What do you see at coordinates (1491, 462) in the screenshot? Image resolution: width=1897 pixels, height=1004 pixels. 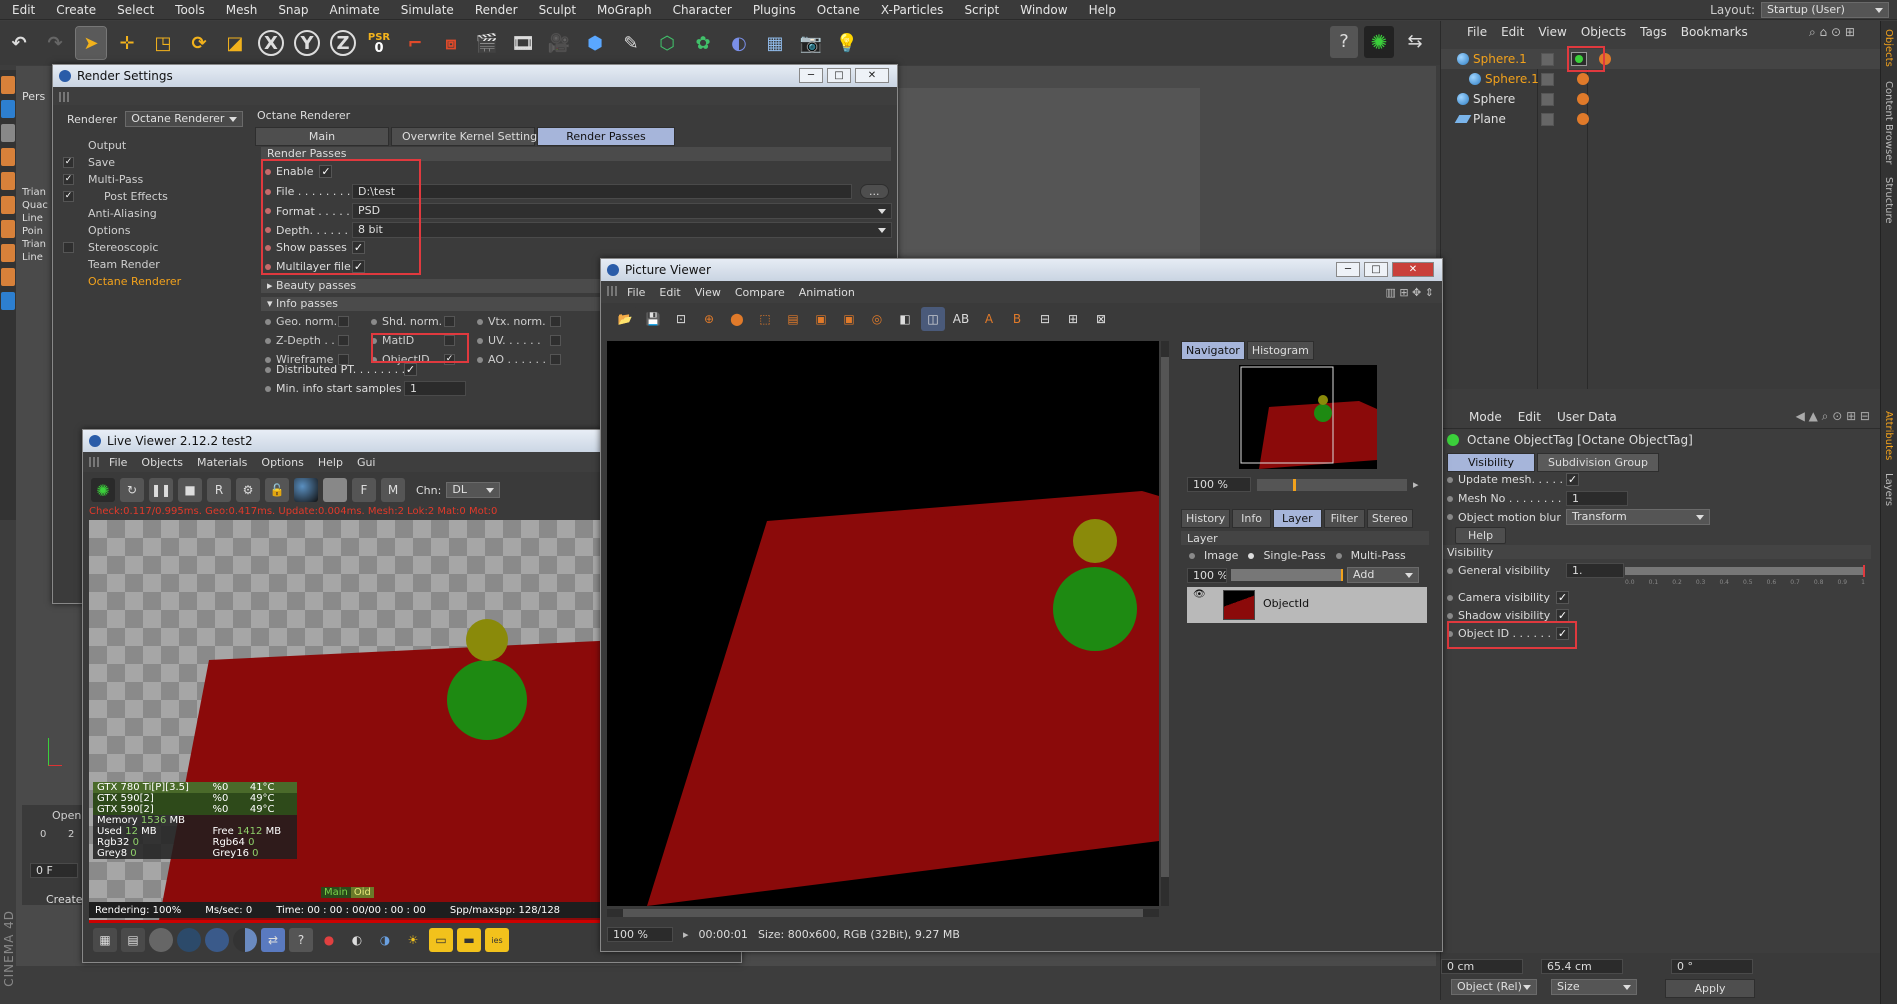 I see `tab-visibility: Visibility` at bounding box center [1491, 462].